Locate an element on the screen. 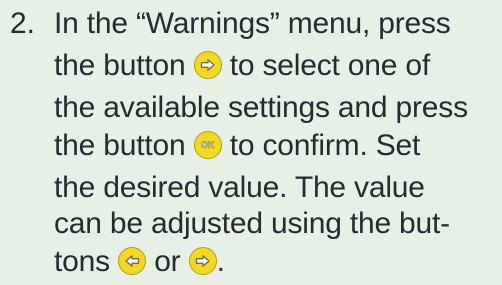  line-4: the button OK to confirm. Set is located at coordinates (237, 146).